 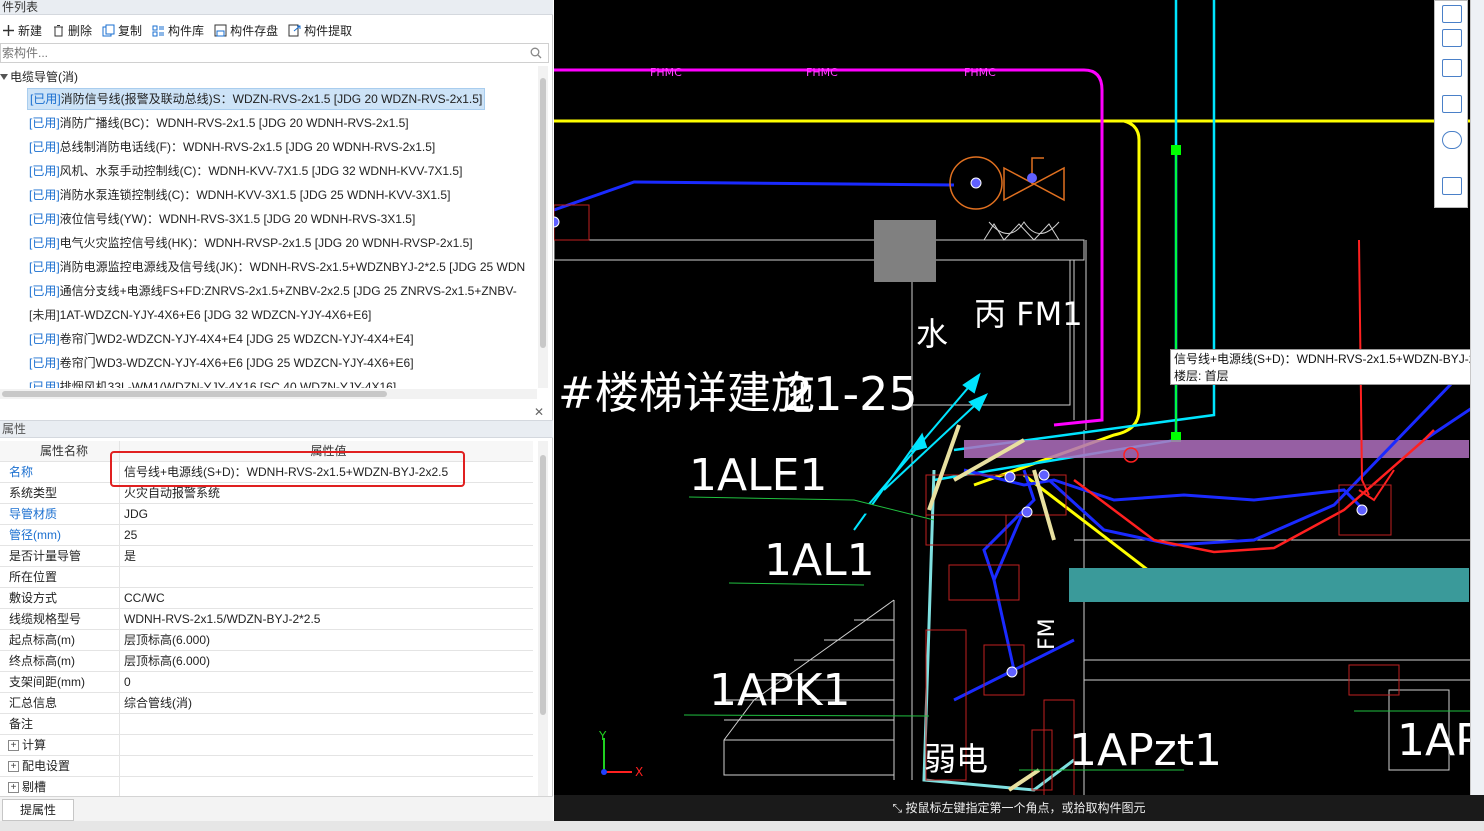 I want to click on search-input, so click(x=261, y=53).